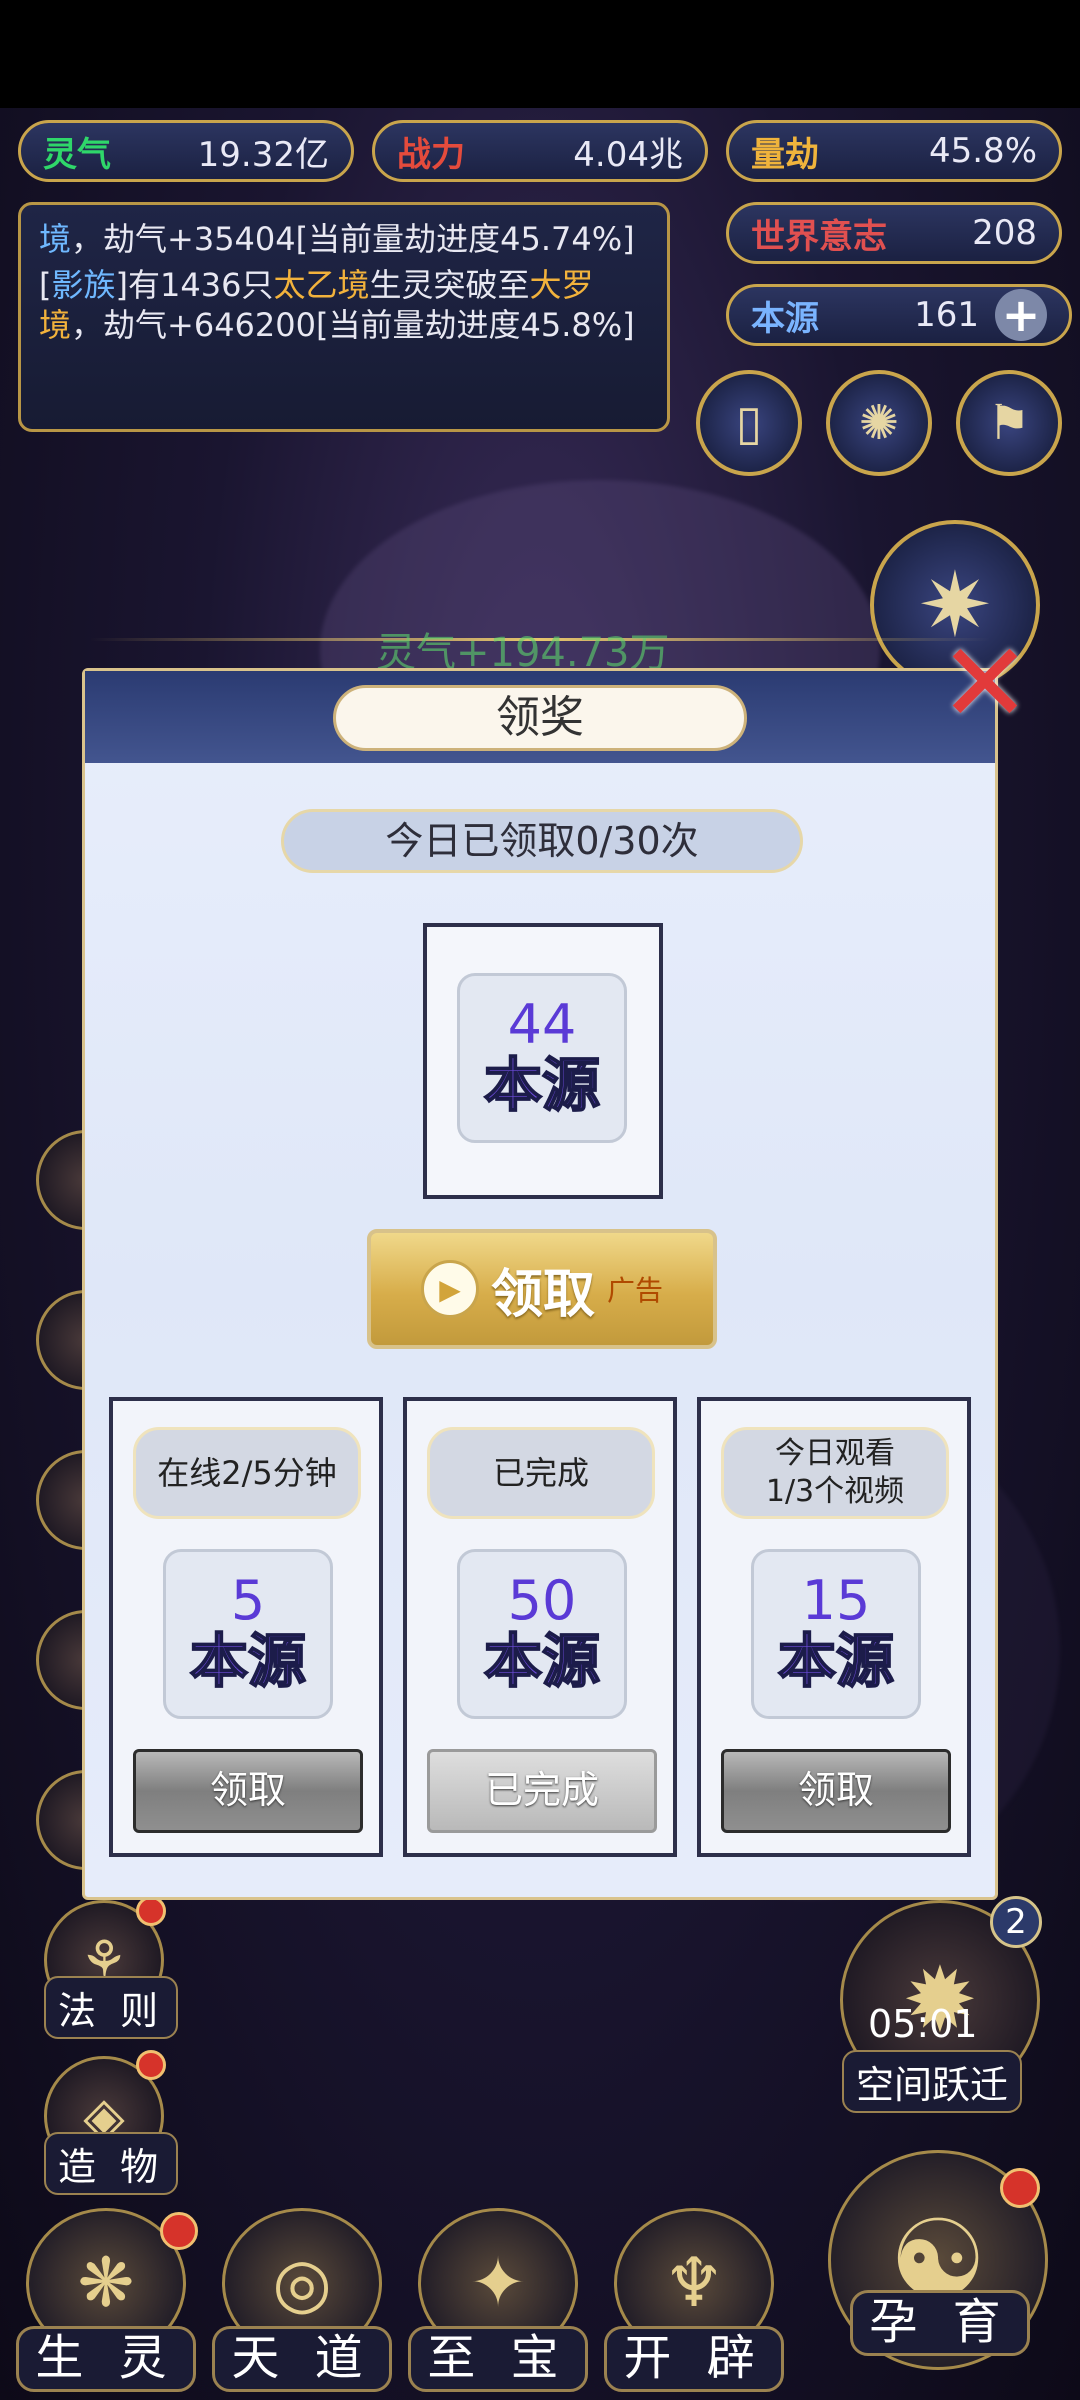 The image size is (1080, 2400). Describe the element at coordinates (248, 1600) in the screenshot. I see `reward-amount: 5` at that location.